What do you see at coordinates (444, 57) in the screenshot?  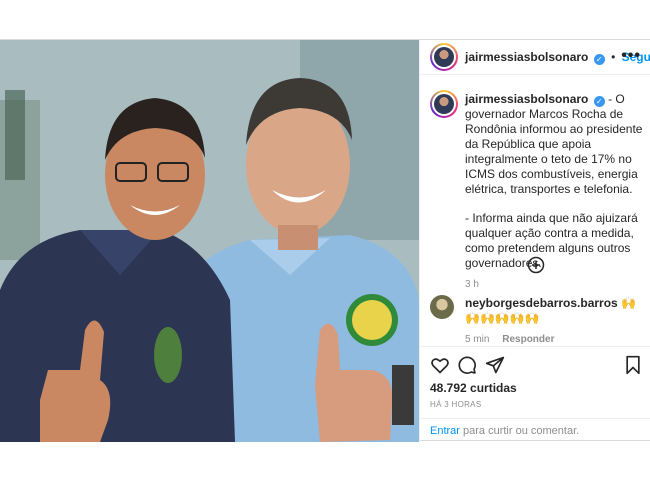 I see `author-avatar` at bounding box center [444, 57].